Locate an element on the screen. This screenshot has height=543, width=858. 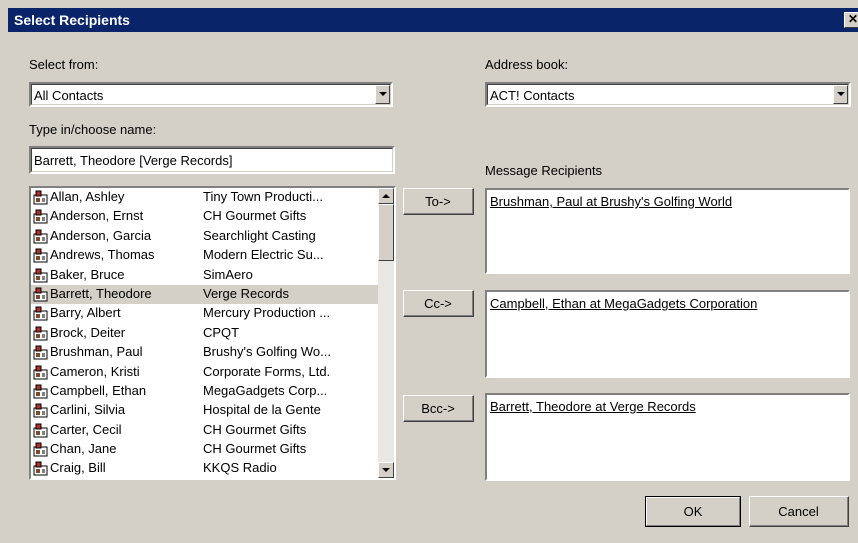
address-book-dropdown: ACT! Contacts is located at coordinates (668, 94).